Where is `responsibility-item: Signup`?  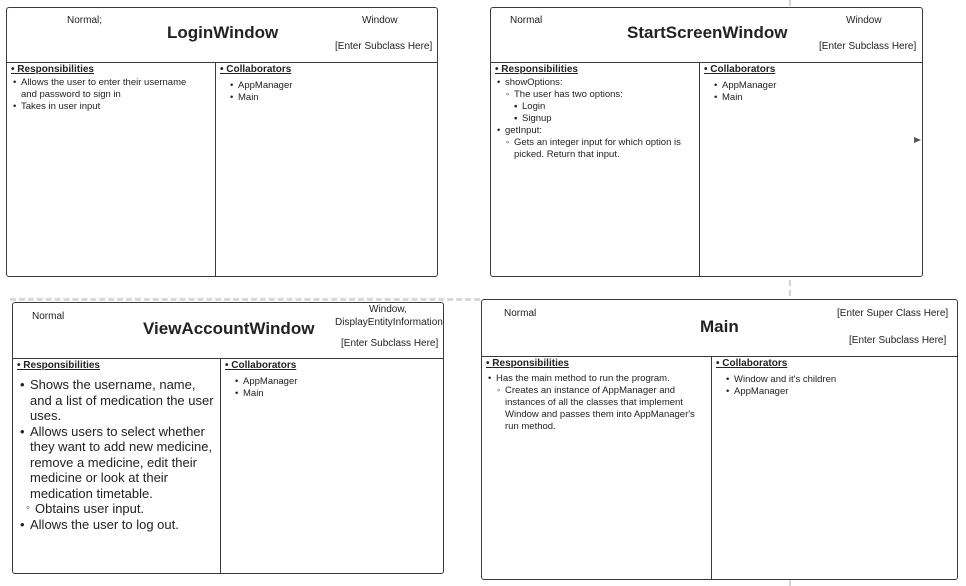
responsibility-item: Signup is located at coordinates (596, 119).